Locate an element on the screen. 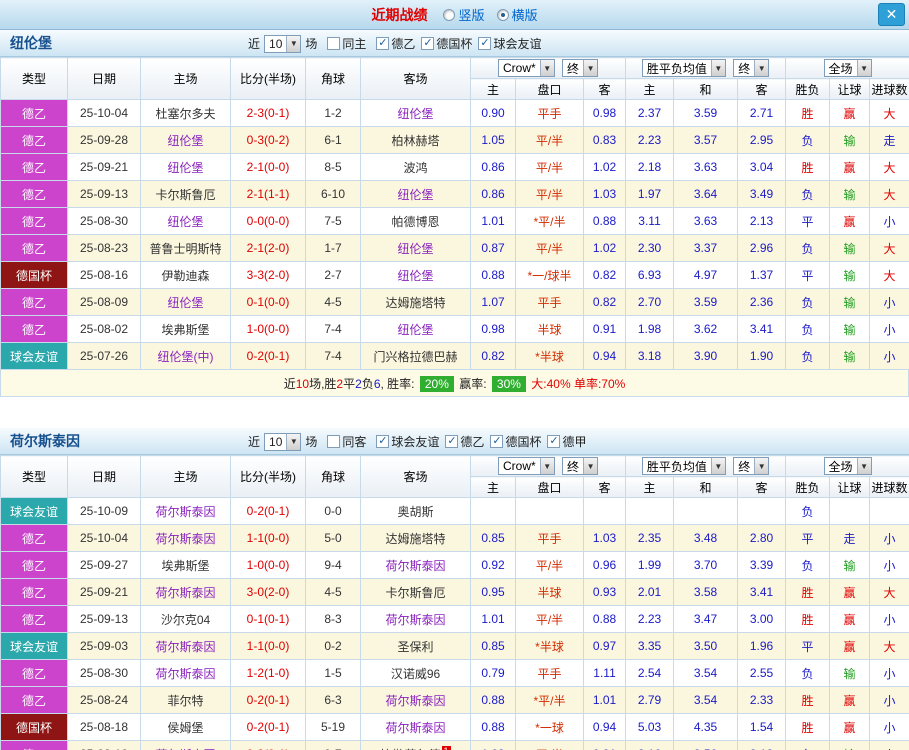 This screenshot has width=909, height=750. home-team-cell: 侯姆堡 is located at coordinates (185, 727).